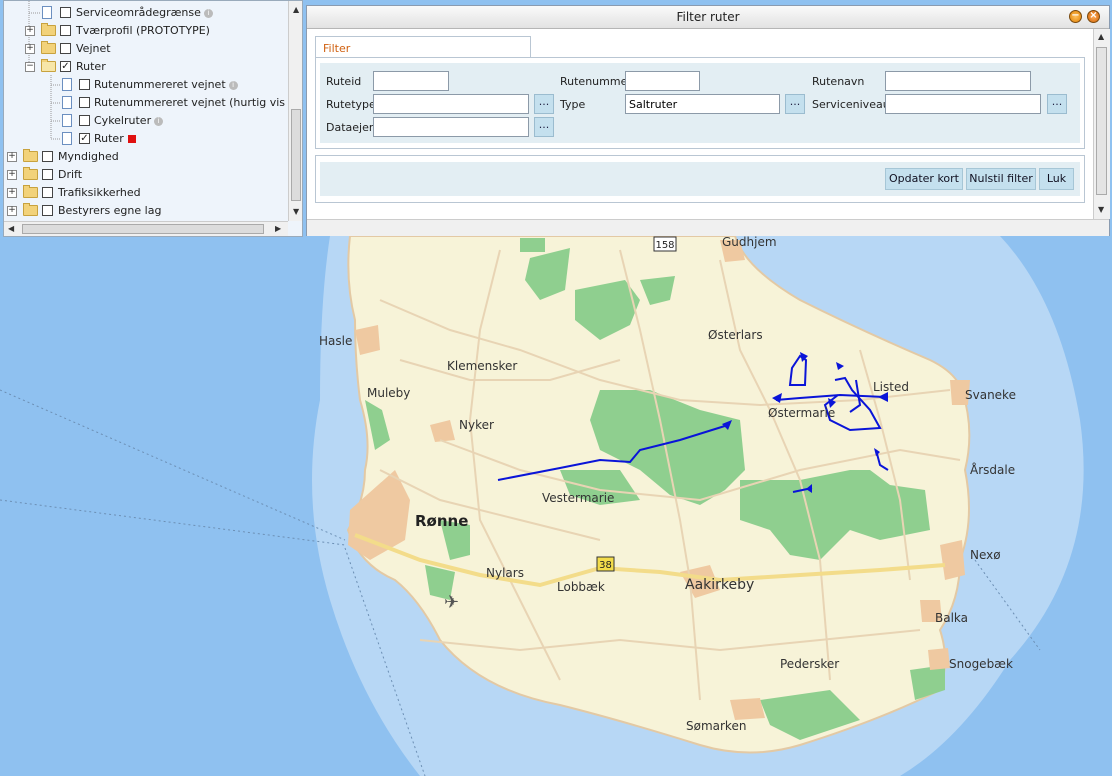  What do you see at coordinates (344, 81) in the screenshot?
I see `ruteid-label: Ruteid` at bounding box center [344, 81].